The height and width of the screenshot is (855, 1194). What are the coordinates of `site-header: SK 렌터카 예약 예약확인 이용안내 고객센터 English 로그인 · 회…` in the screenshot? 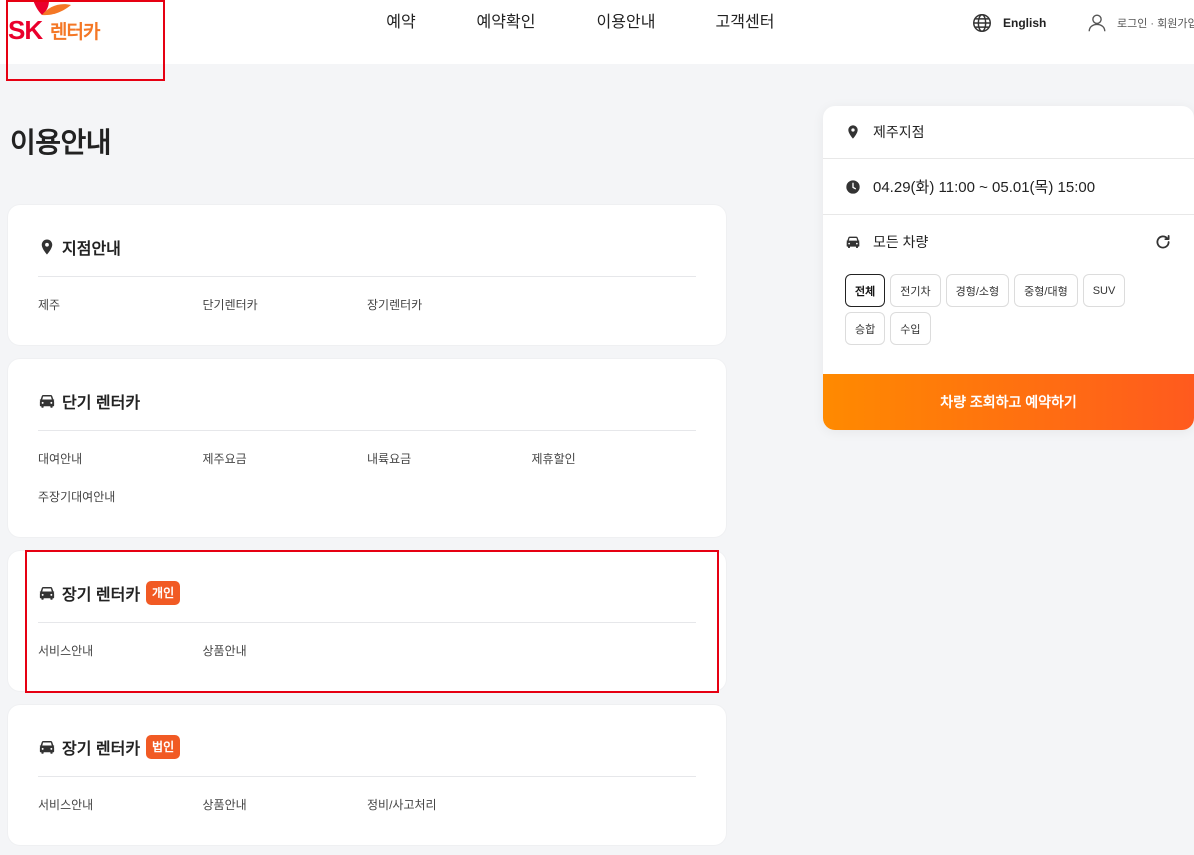 It's located at (597, 32).